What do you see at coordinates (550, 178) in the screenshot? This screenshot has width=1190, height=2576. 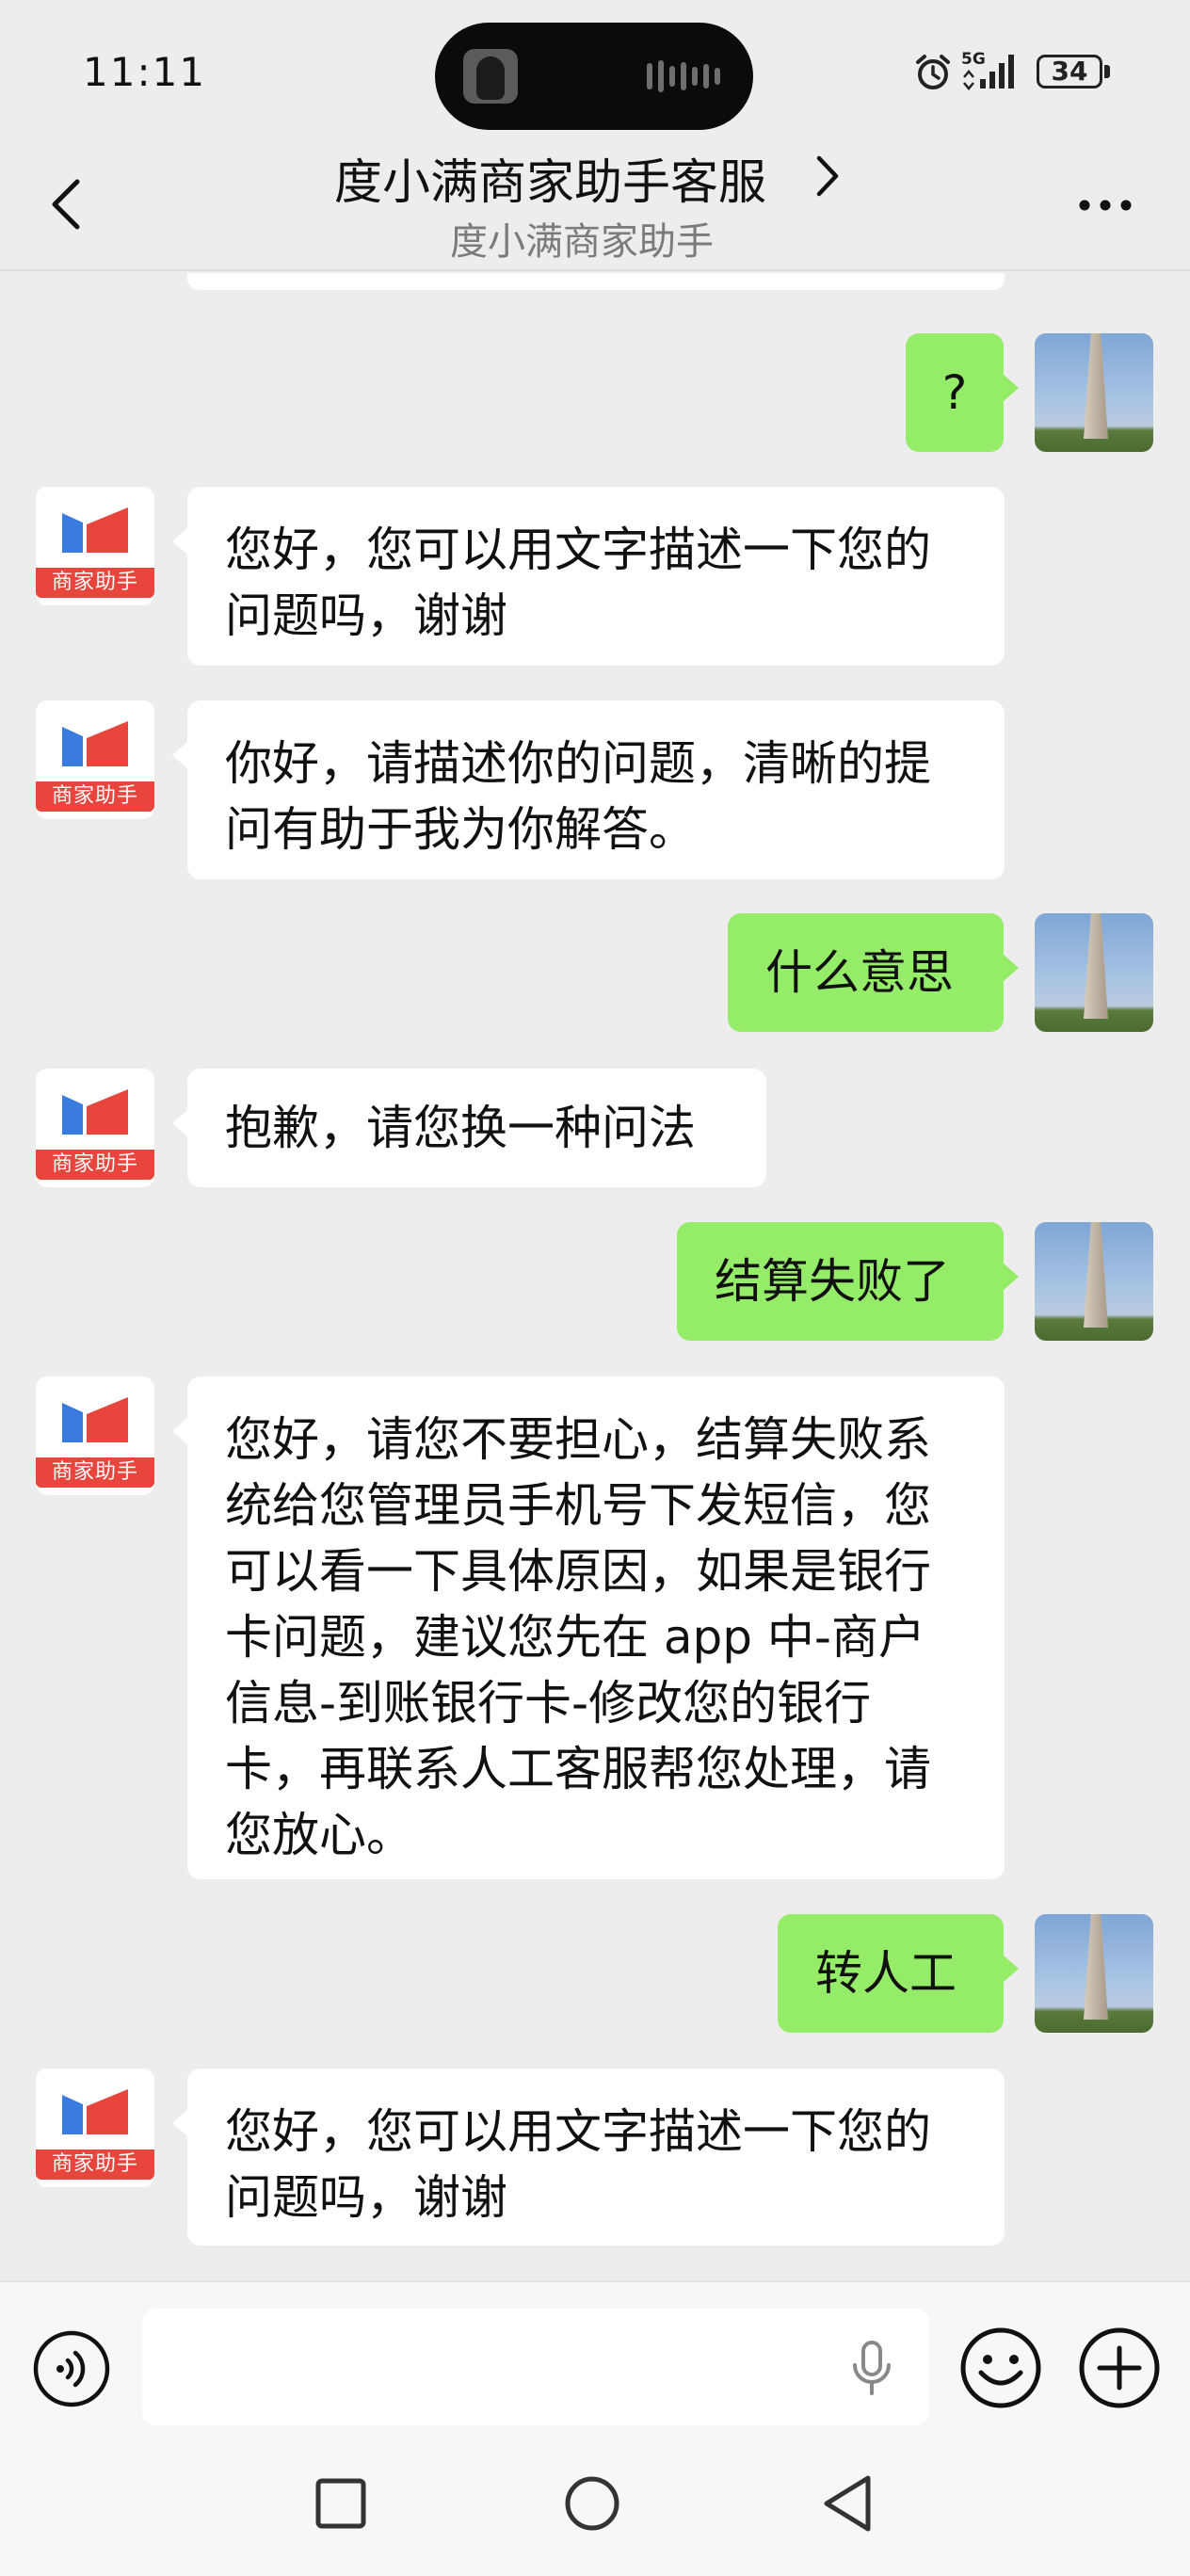 I see `chat-title: 度小满商家助手客服` at bounding box center [550, 178].